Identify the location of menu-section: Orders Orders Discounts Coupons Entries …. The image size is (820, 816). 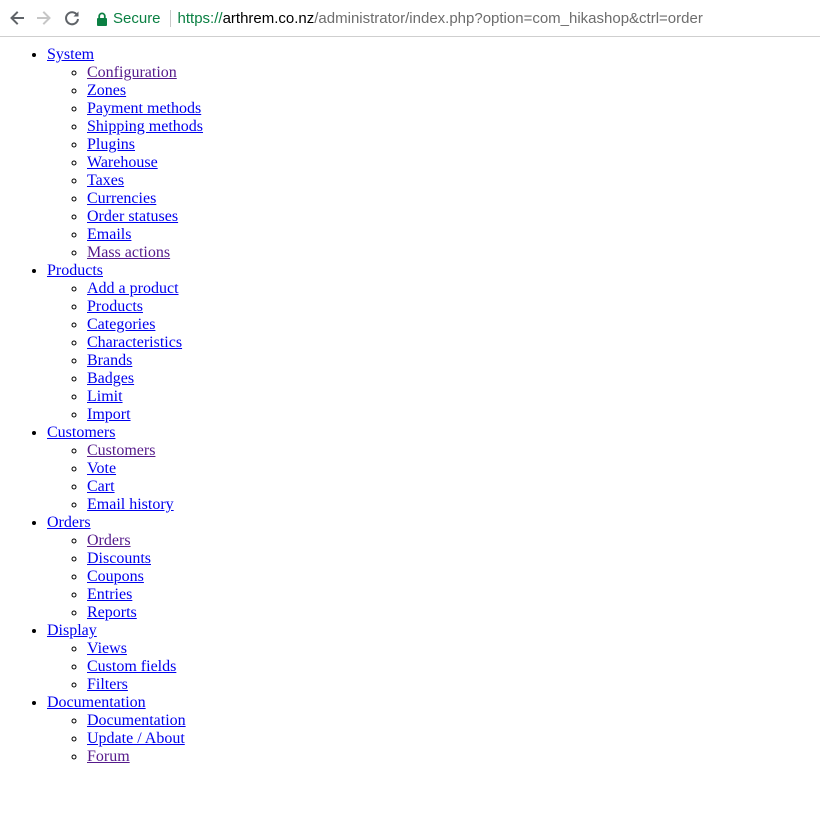
(433, 568).